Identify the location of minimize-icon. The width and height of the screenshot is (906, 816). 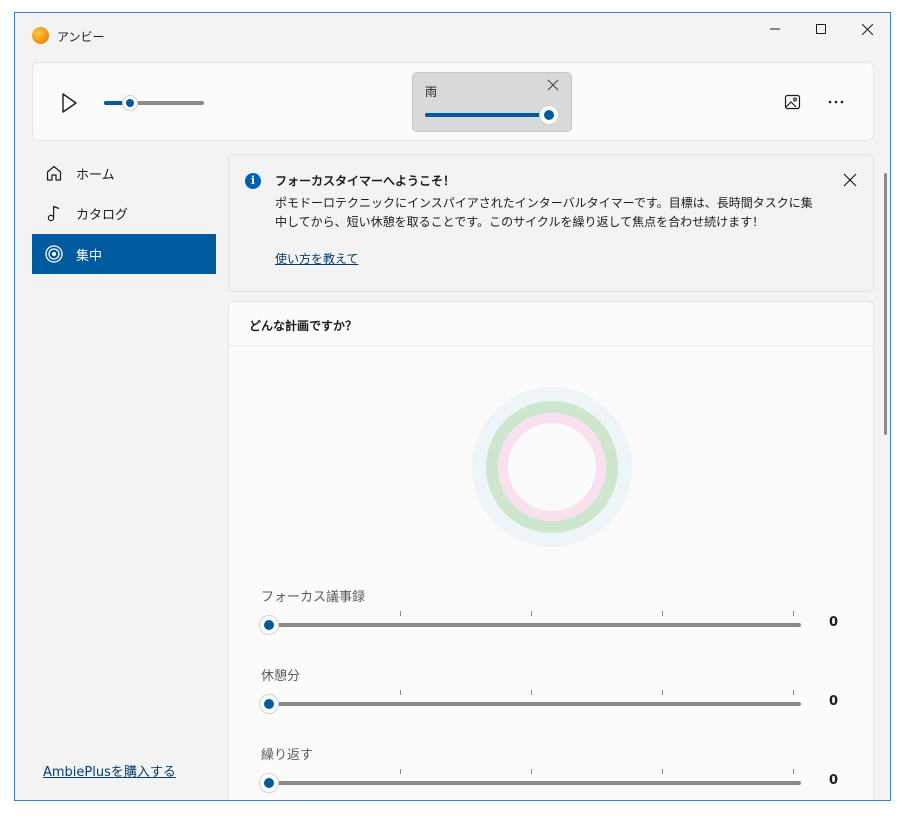
(775, 29).